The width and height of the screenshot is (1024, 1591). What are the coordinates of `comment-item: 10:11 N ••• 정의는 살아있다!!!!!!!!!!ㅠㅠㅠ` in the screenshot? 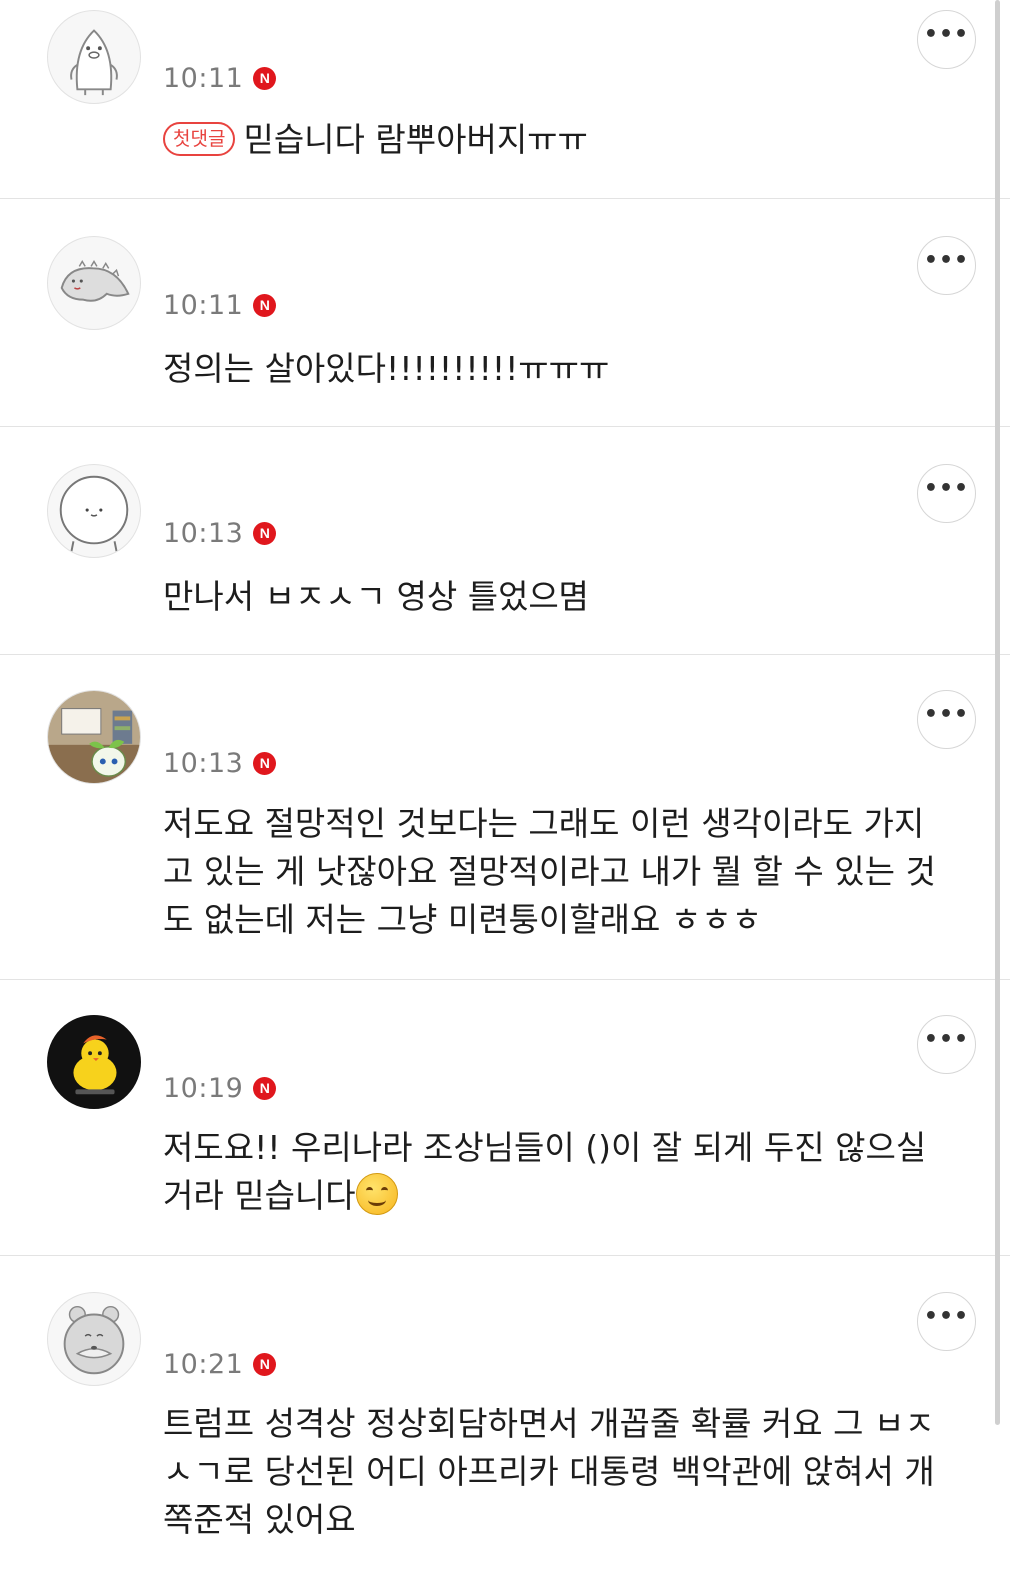 It's located at (505, 313).